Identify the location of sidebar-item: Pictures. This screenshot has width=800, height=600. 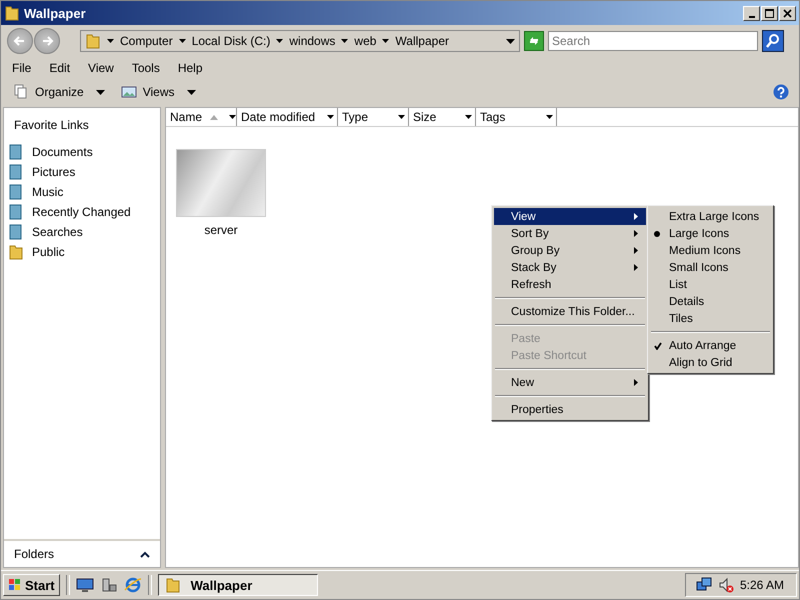
(82, 172).